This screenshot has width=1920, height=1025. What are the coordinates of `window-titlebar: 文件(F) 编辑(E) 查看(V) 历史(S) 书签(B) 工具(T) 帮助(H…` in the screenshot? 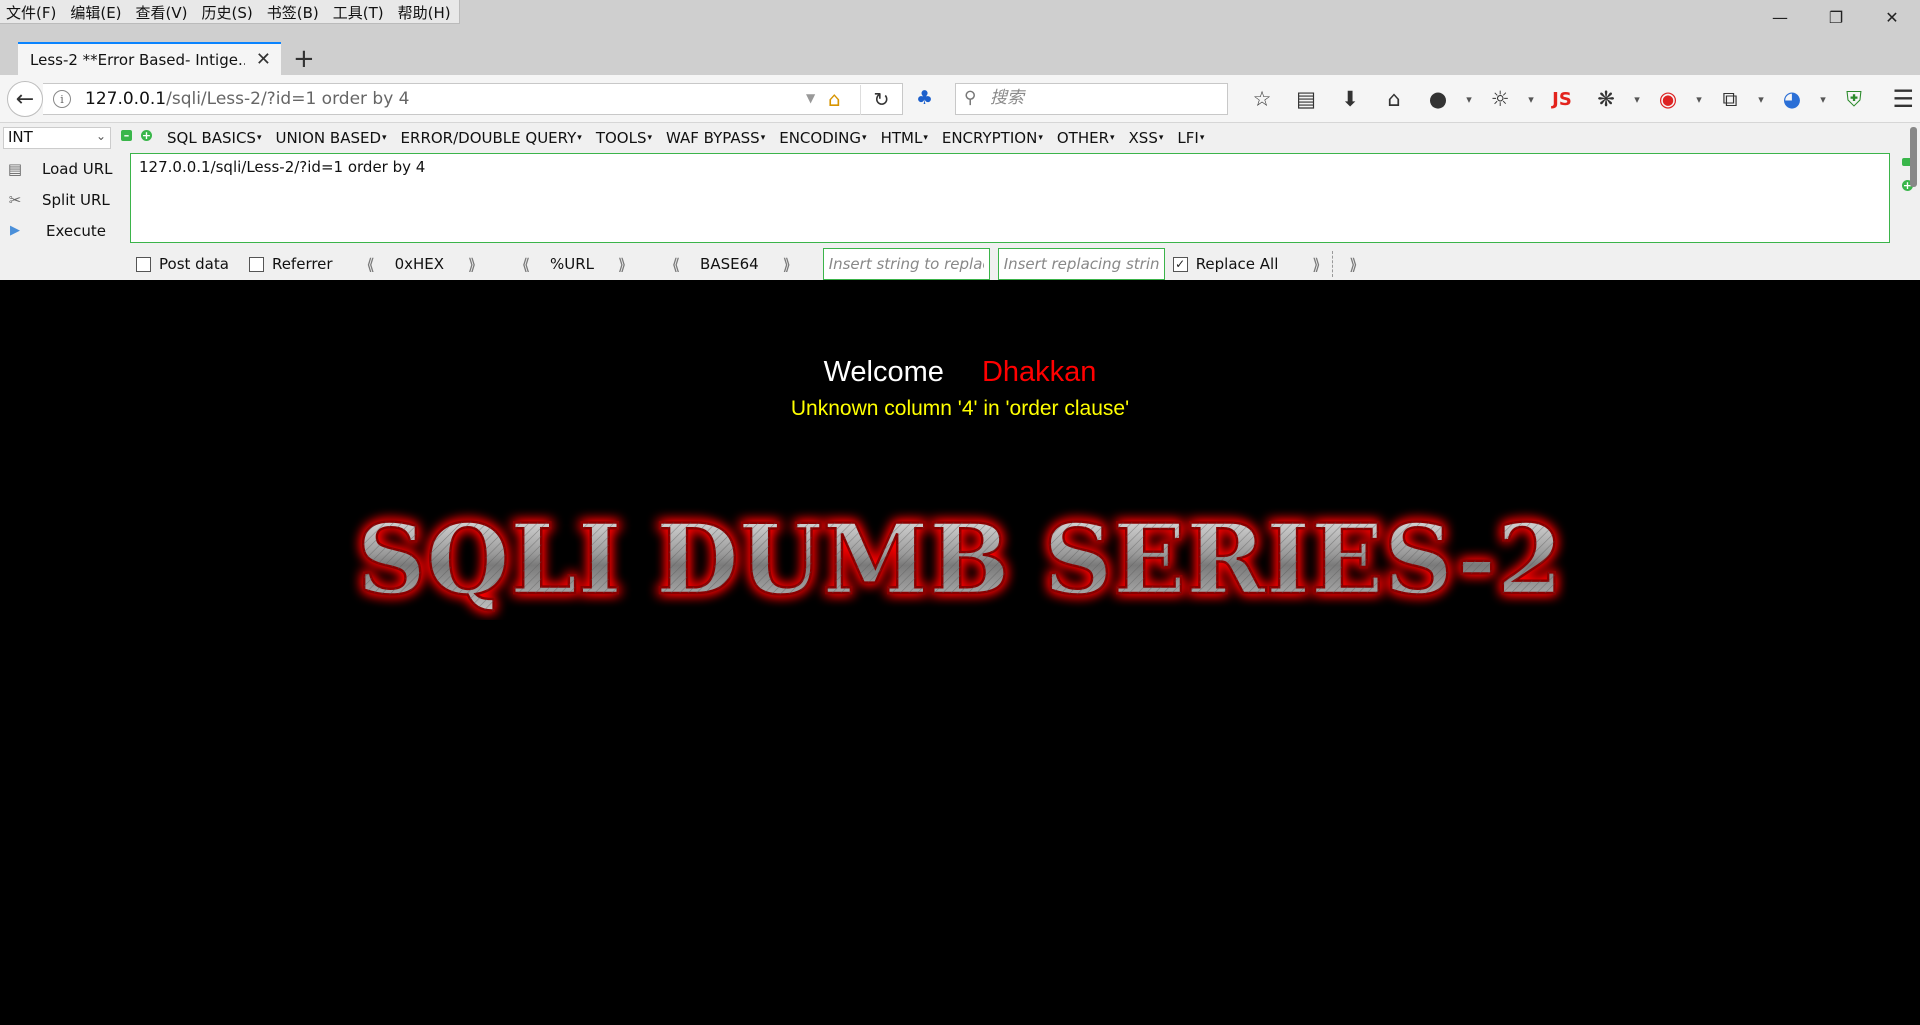 It's located at (960, 21).